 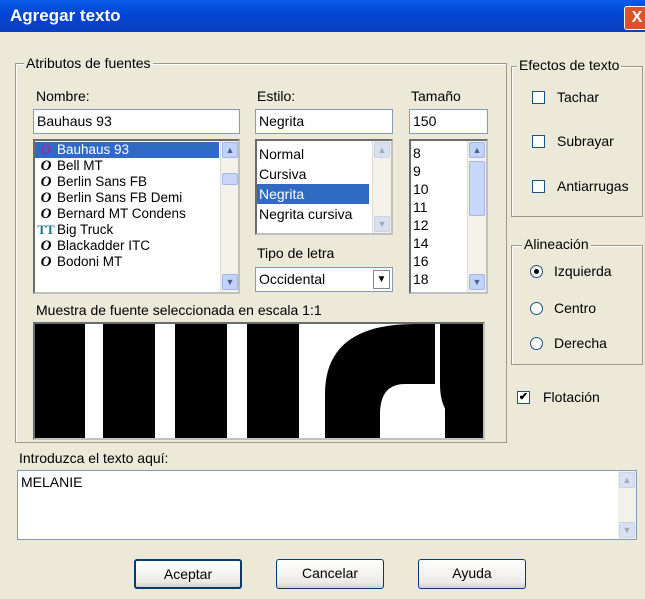 I want to click on size-list-item: 14, so click(x=431, y=243).